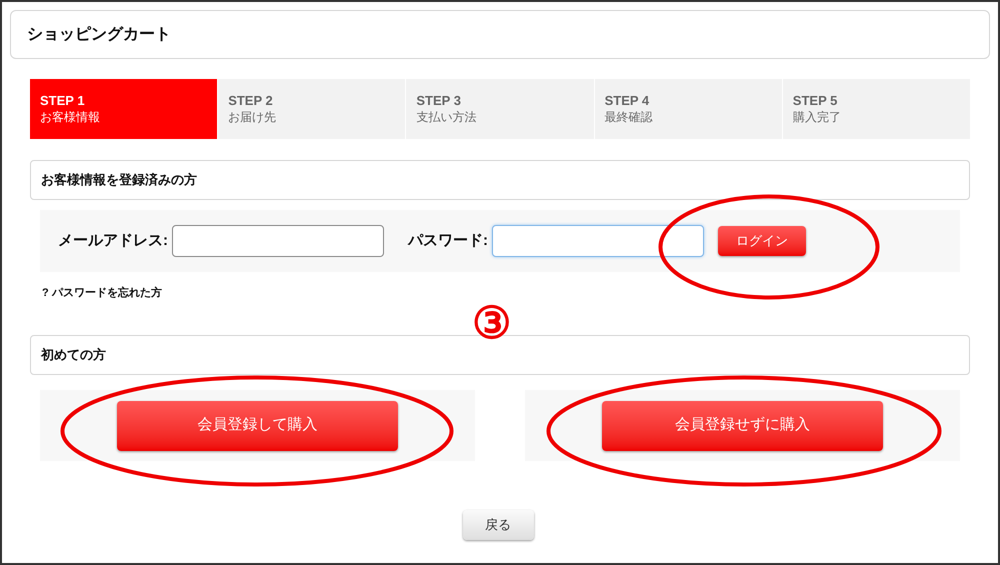 The width and height of the screenshot is (1000, 565). Describe the element at coordinates (113, 240) in the screenshot. I see `field-label: メールアドレス:` at that location.